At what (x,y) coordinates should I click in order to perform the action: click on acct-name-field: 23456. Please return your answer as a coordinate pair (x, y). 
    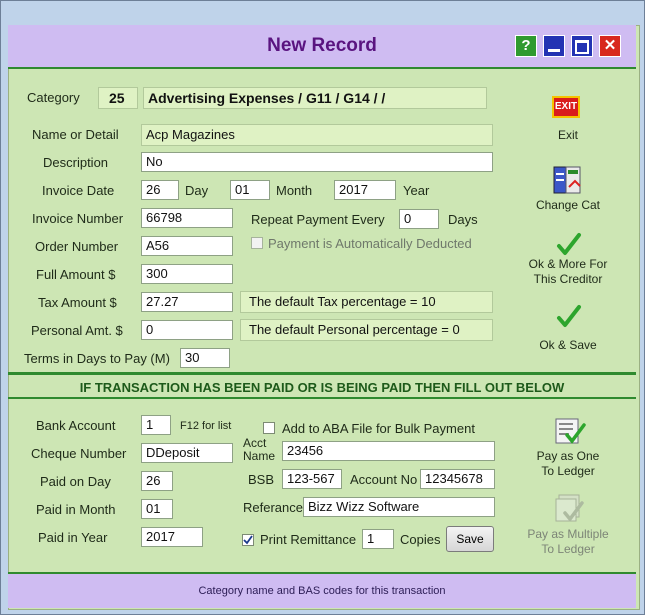
    Looking at the image, I should click on (388, 451).